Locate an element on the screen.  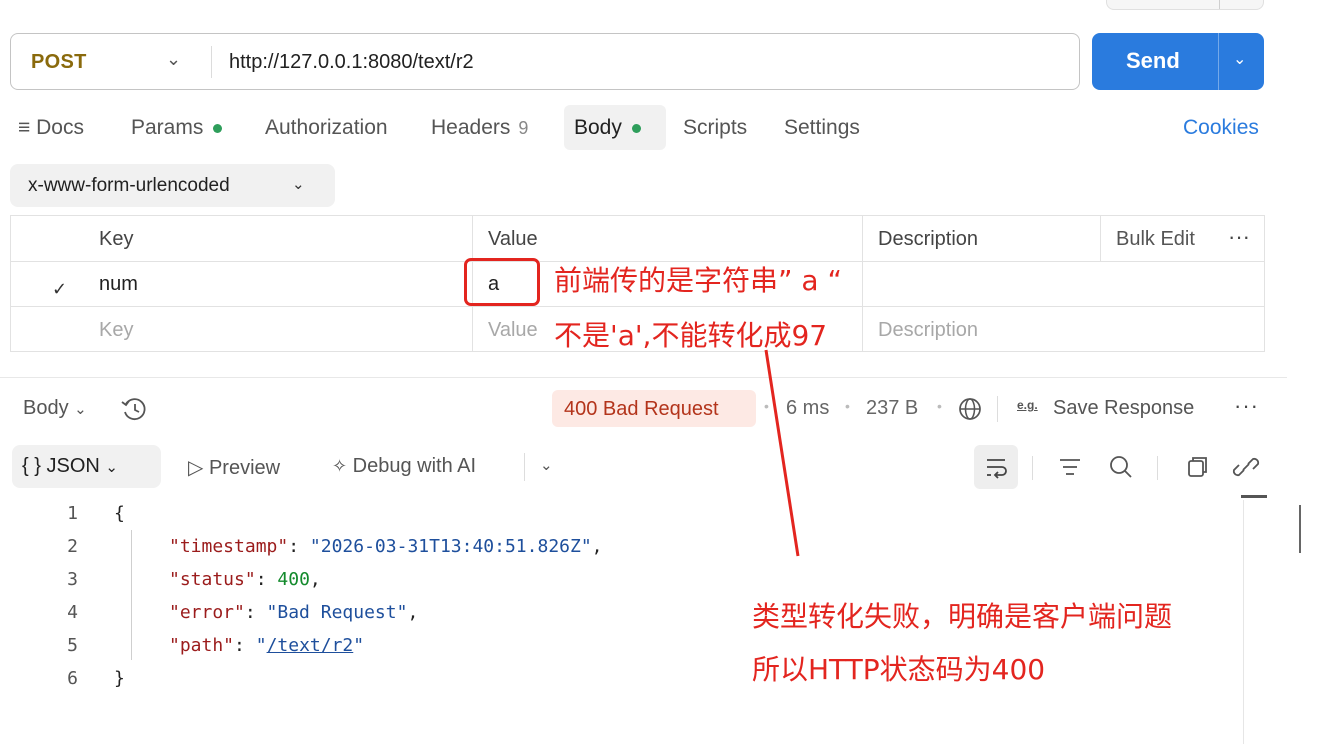
view-format-select: { } JSON ⌄ is located at coordinates (86, 466).